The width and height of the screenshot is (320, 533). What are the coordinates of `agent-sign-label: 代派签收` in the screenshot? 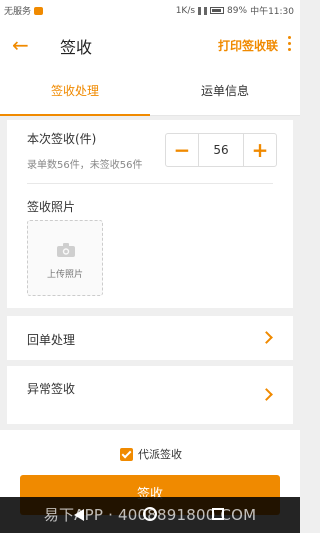 It's located at (160, 454).